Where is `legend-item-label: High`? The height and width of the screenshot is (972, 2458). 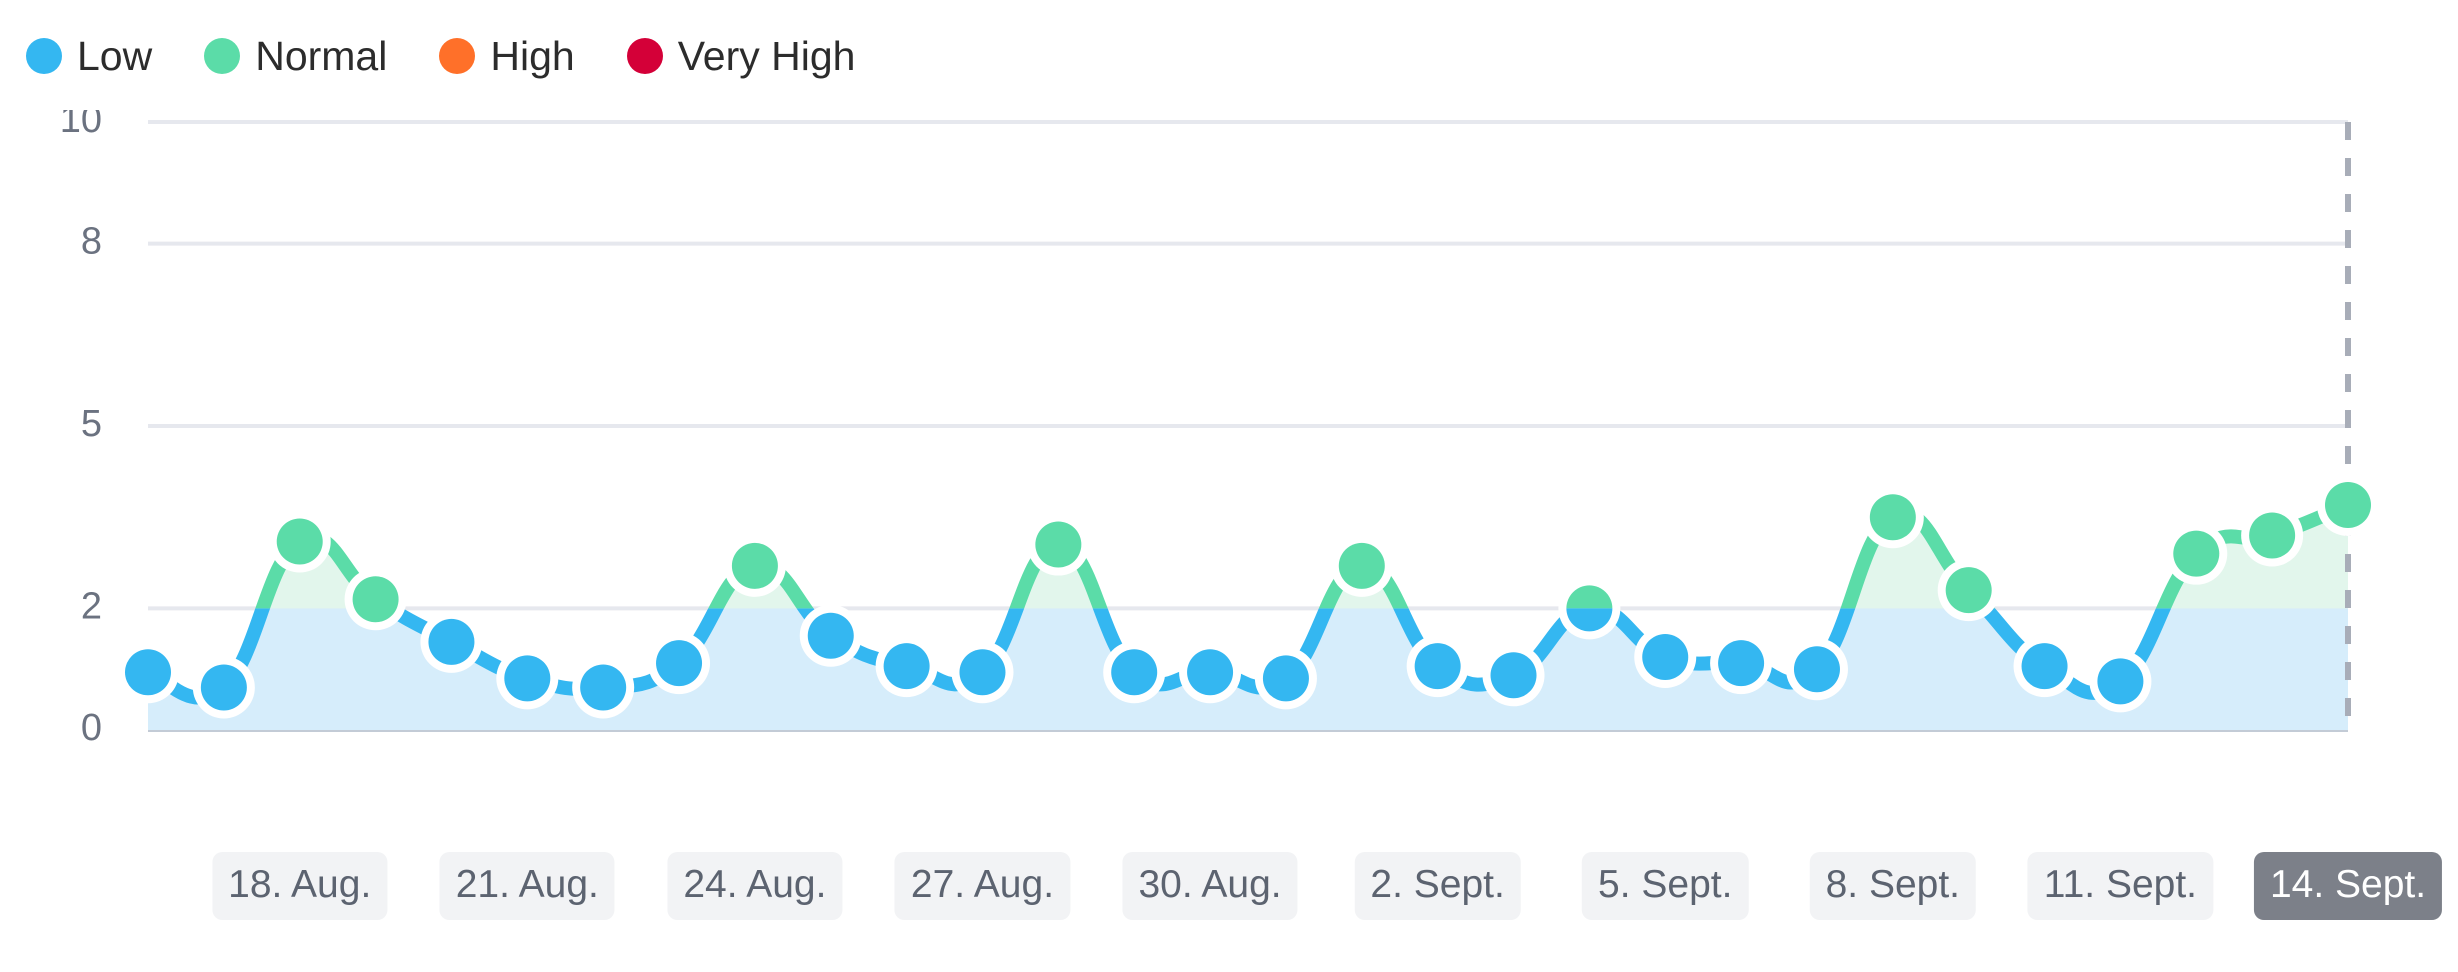
legend-item-label: High is located at coordinates (532, 55).